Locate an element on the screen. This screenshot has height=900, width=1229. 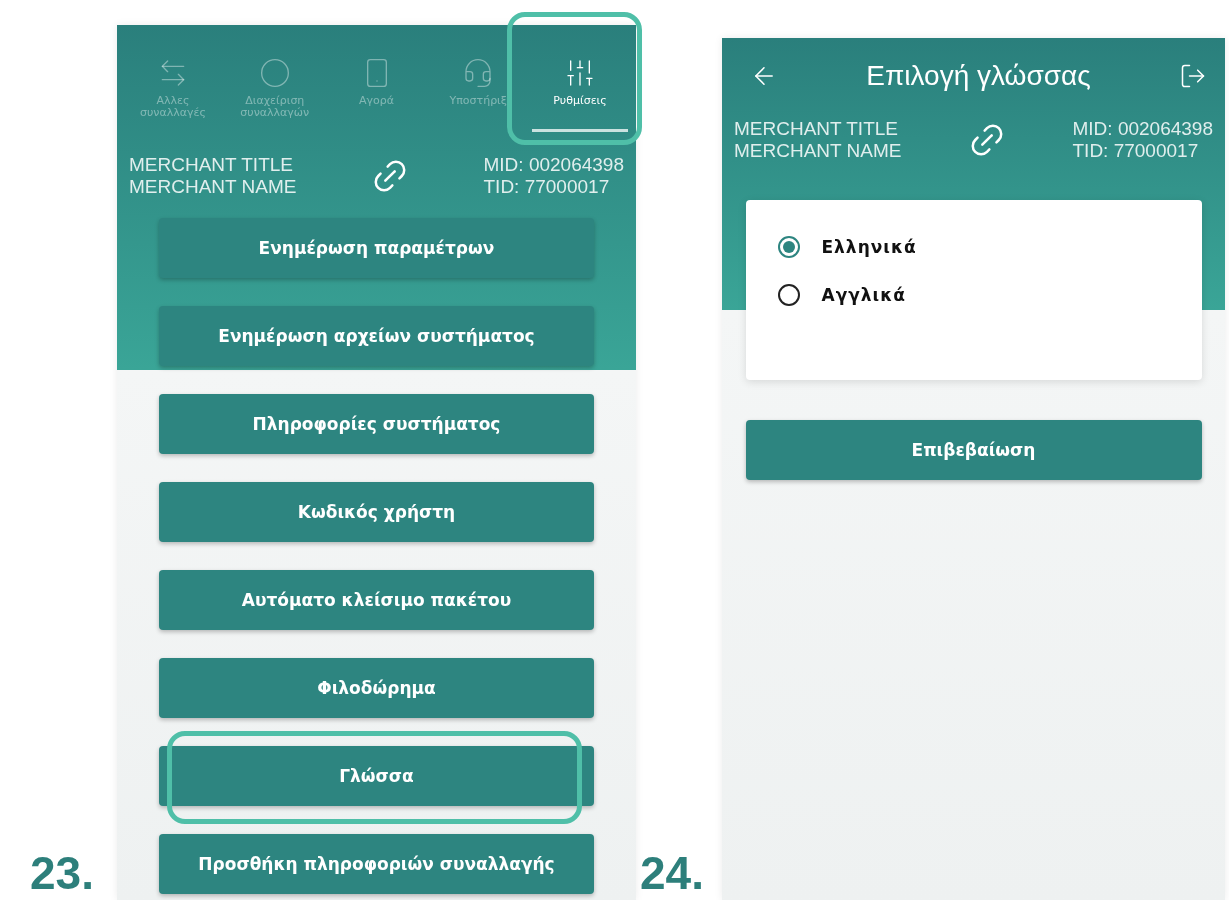
menu-button: Φιλοδώρημα is located at coordinates (376, 688).